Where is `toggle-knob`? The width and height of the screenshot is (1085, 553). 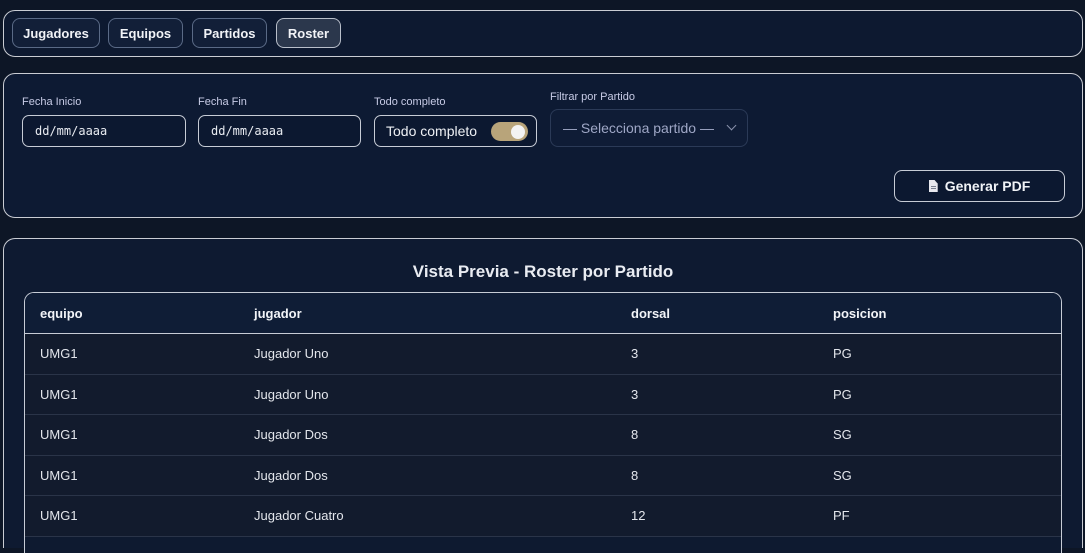
toggle-knob is located at coordinates (518, 131).